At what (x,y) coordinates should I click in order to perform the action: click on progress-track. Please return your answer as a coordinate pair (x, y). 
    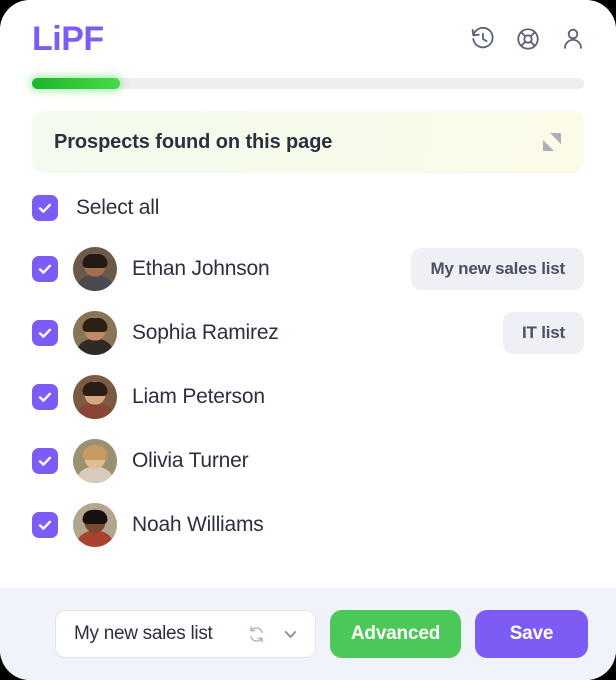
    Looking at the image, I should click on (308, 83).